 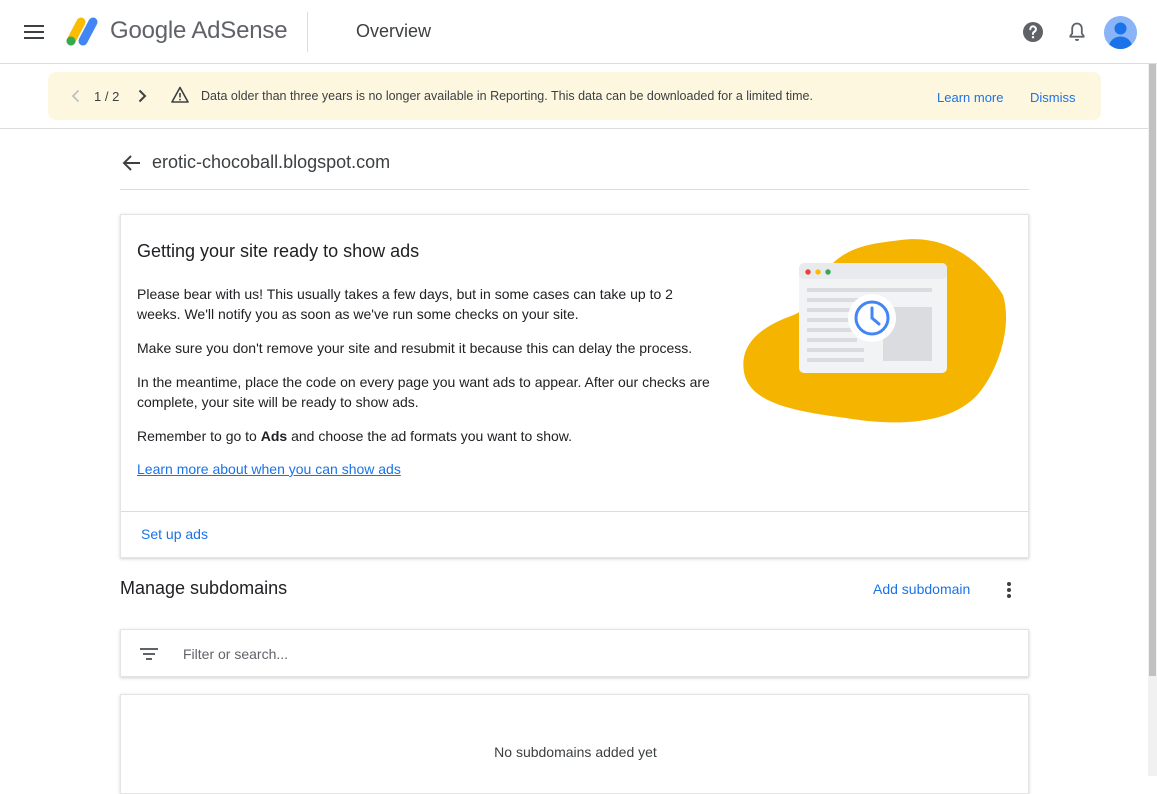 I want to click on p4-prefix: Remember to go to, so click(x=199, y=436).